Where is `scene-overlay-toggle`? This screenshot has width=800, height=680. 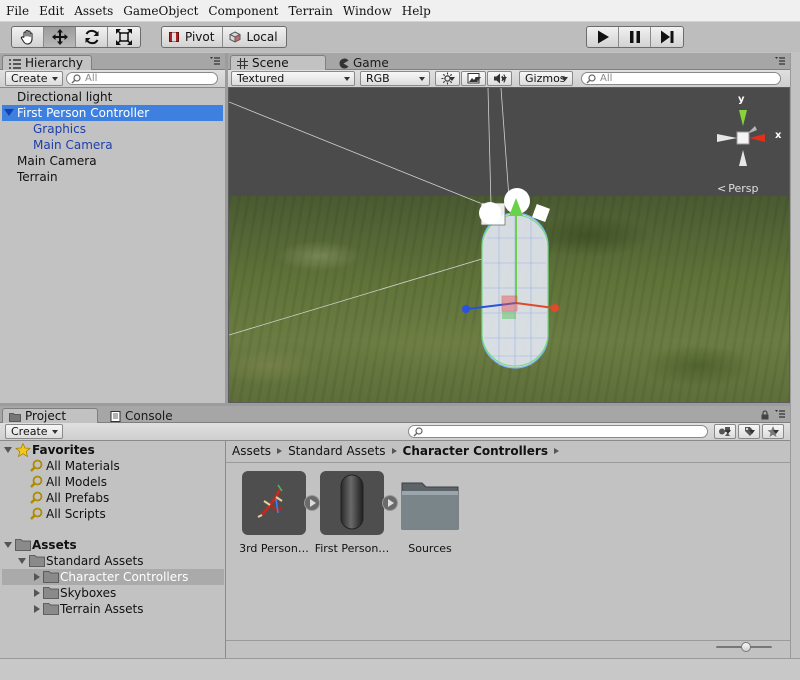 scene-overlay-toggle is located at coordinates (473, 78).